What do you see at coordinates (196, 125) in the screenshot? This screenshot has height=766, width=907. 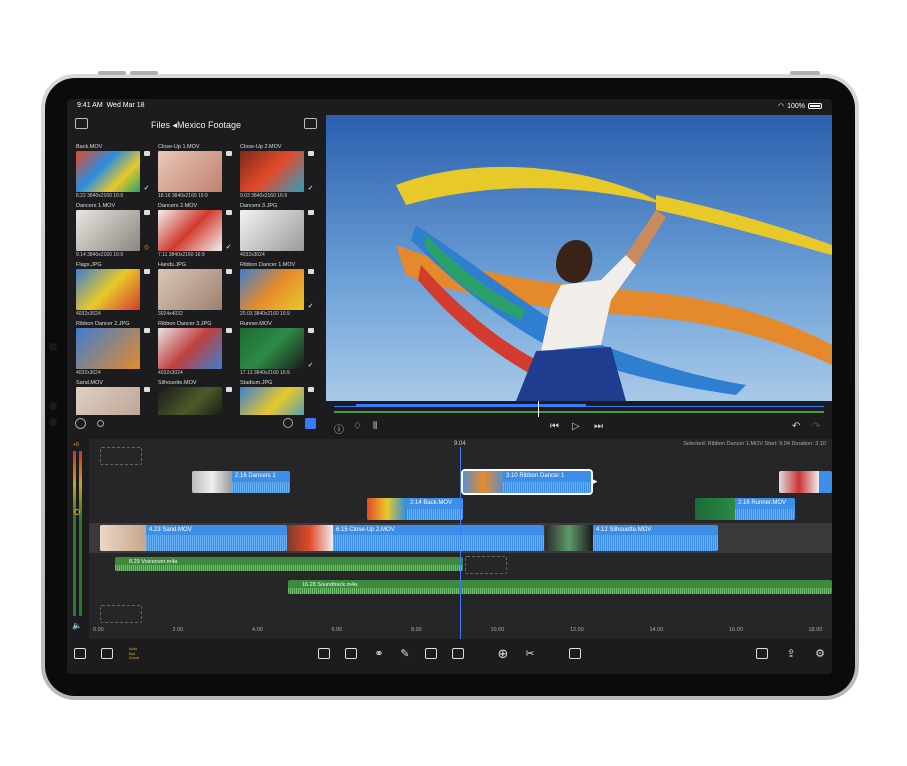 I see `browser-title: Files ◂Mexico Footage` at bounding box center [196, 125].